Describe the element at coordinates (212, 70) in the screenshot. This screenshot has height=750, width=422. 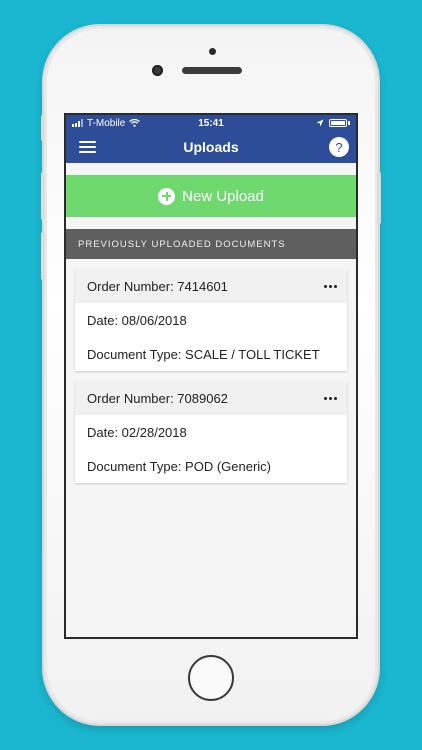
I see `earpiece-speaker` at that location.